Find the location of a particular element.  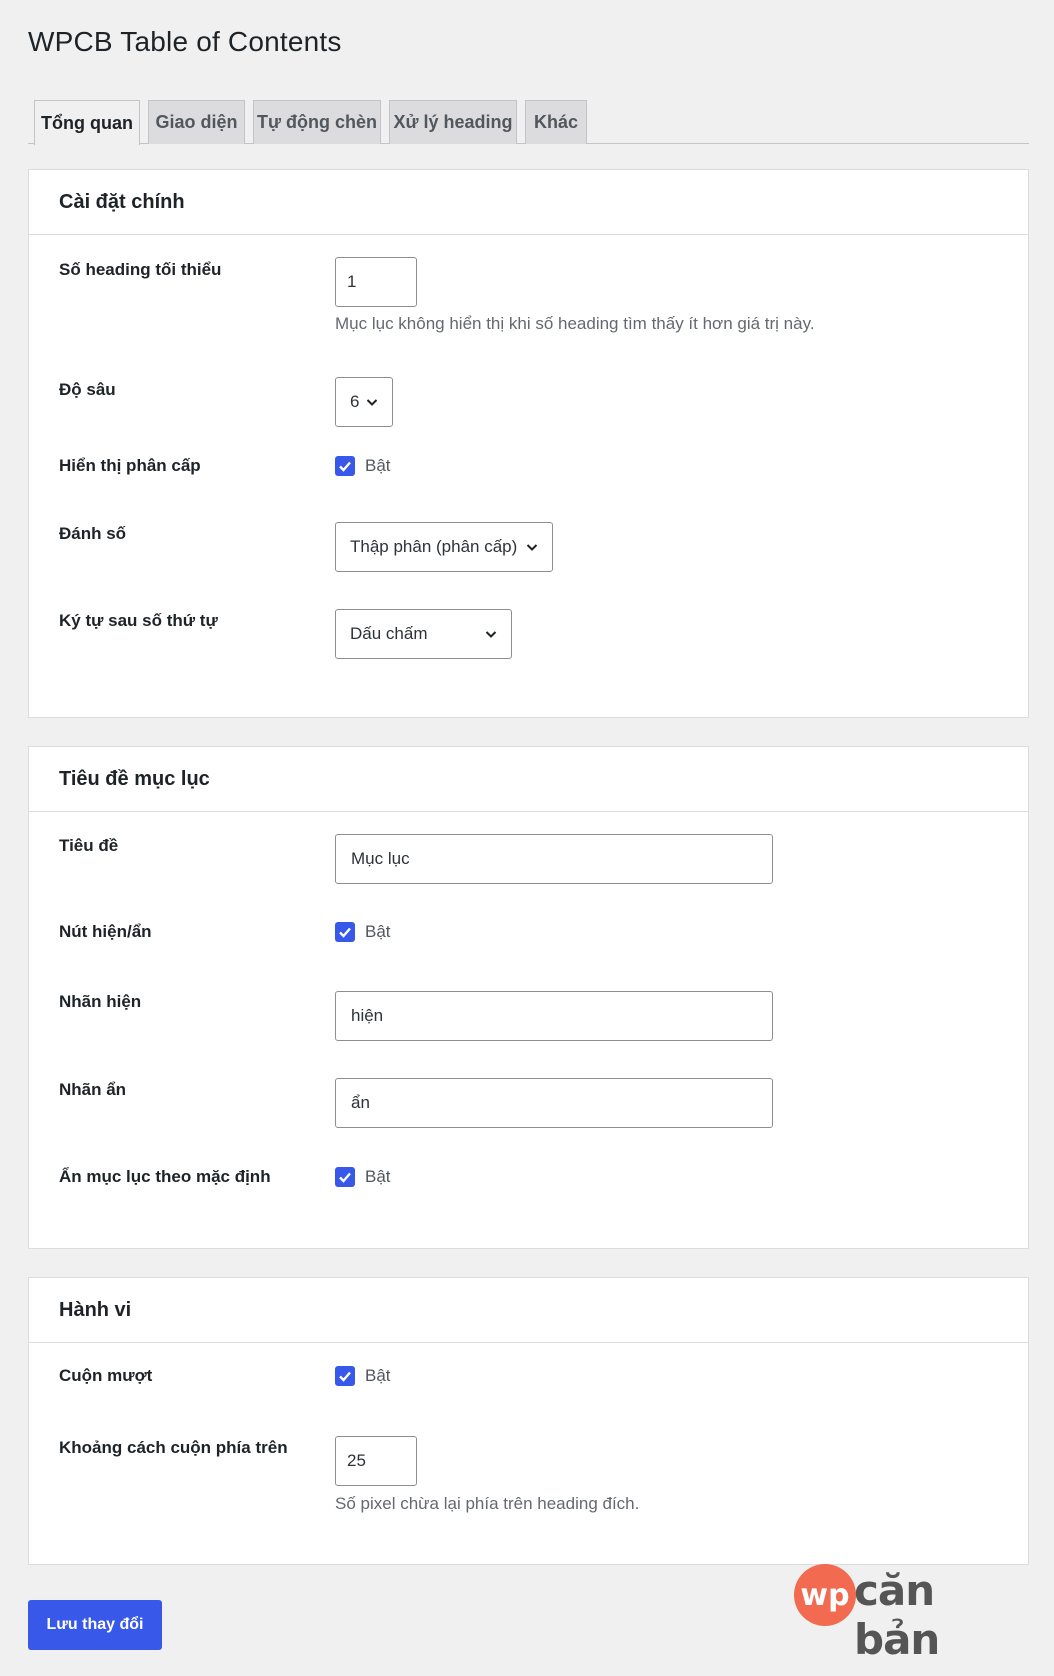

card-title: Hành vi is located at coordinates (528, 1310).